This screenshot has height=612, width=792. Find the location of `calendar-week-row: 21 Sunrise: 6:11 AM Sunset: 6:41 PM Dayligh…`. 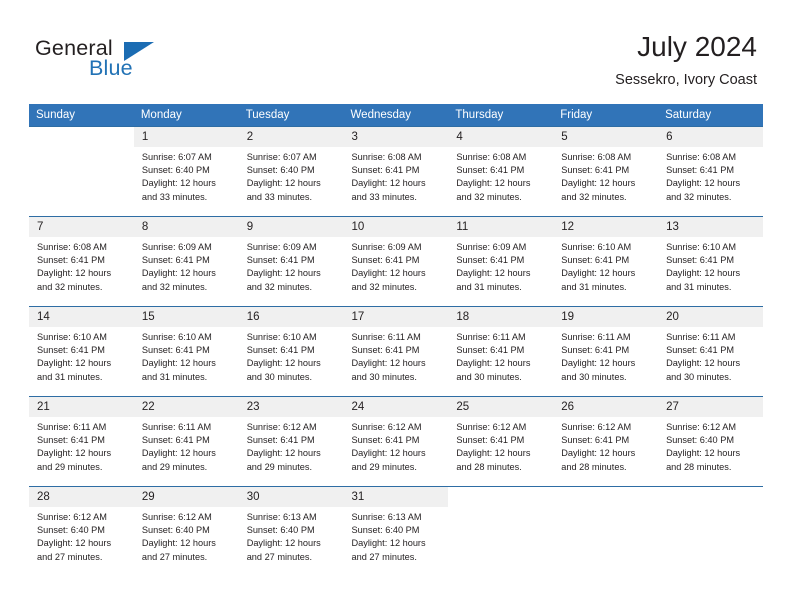

calendar-week-row: 21 Sunrise: 6:11 AM Sunset: 6:41 PM Dayligh… is located at coordinates (396, 441).